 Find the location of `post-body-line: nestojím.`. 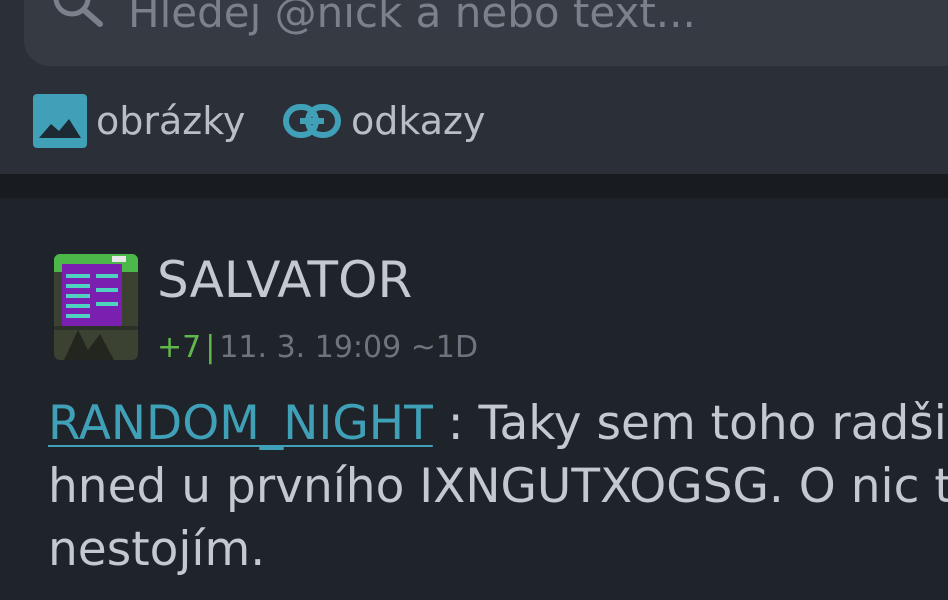

post-body-line: nestojím. is located at coordinates (157, 549).